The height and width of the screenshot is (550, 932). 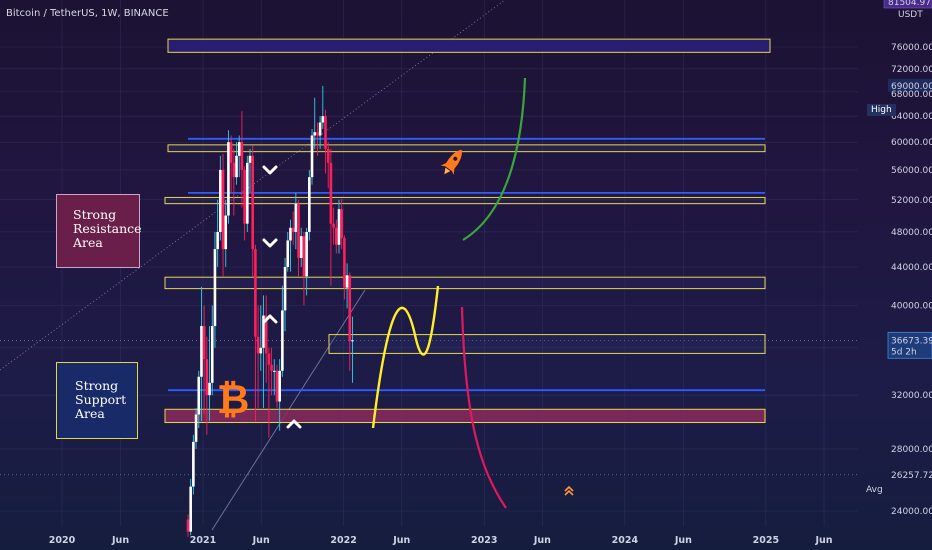 I want to click on time-label: 2021, so click(x=203, y=540).